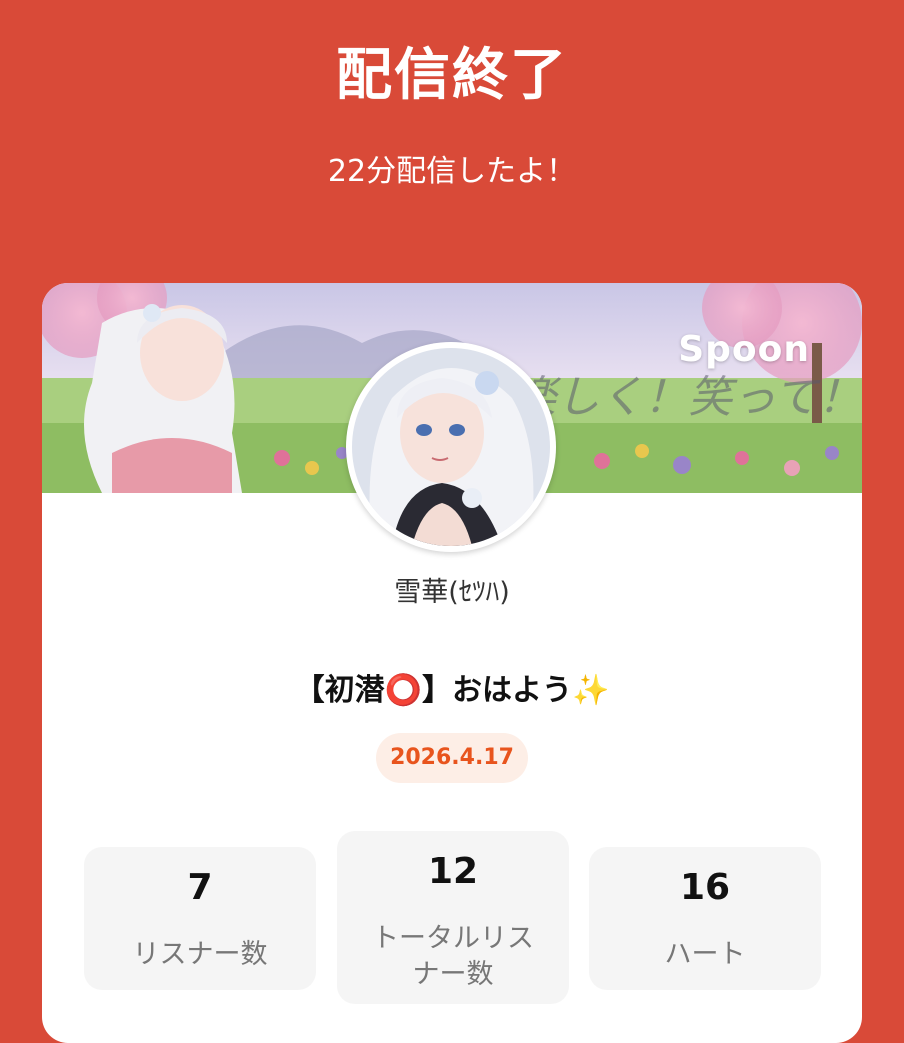  I want to click on banner-slogan: 楽しく！笑って！, so click(687, 397).